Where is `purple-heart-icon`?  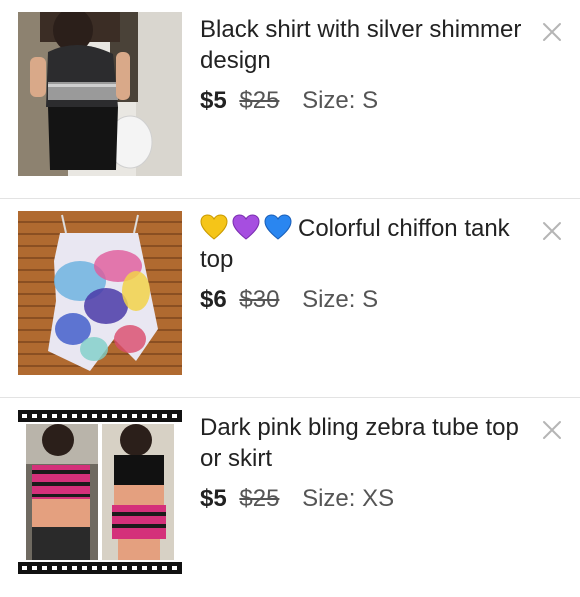 purple-heart-icon is located at coordinates (246, 227).